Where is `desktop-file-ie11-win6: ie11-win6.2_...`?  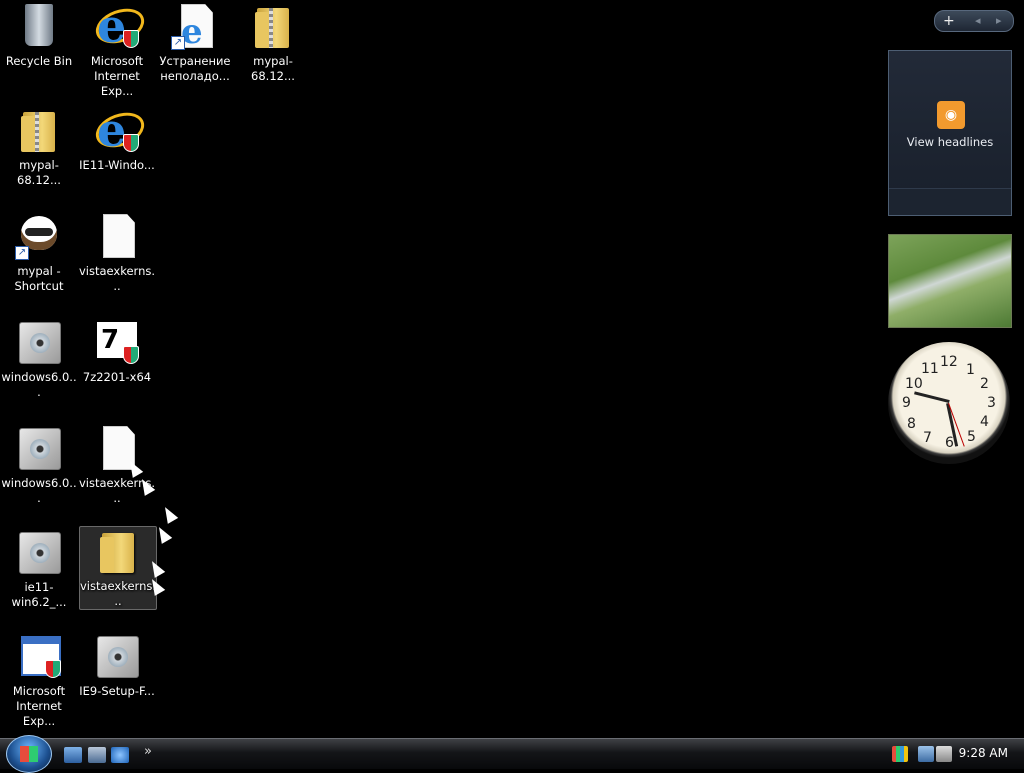 desktop-file-ie11-win6: ie11-win6.2_... is located at coordinates (39, 569).